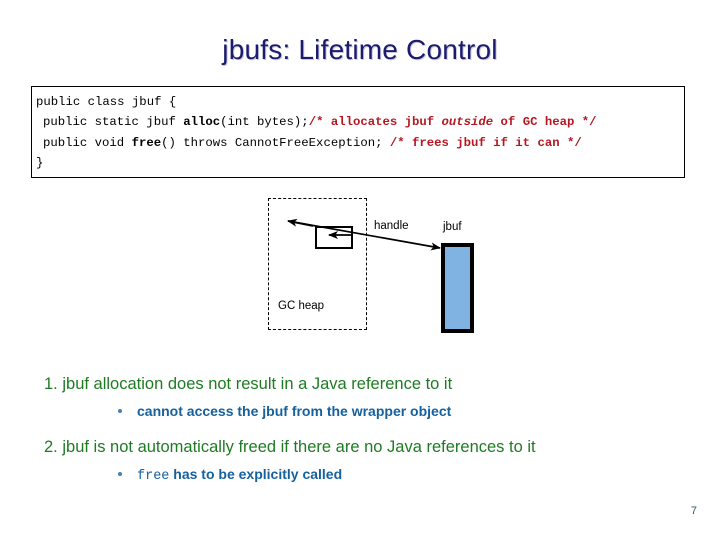 Image resolution: width=720 pixels, height=540 pixels. I want to click on handle-pointer-arrow-icon, so click(364, 234).